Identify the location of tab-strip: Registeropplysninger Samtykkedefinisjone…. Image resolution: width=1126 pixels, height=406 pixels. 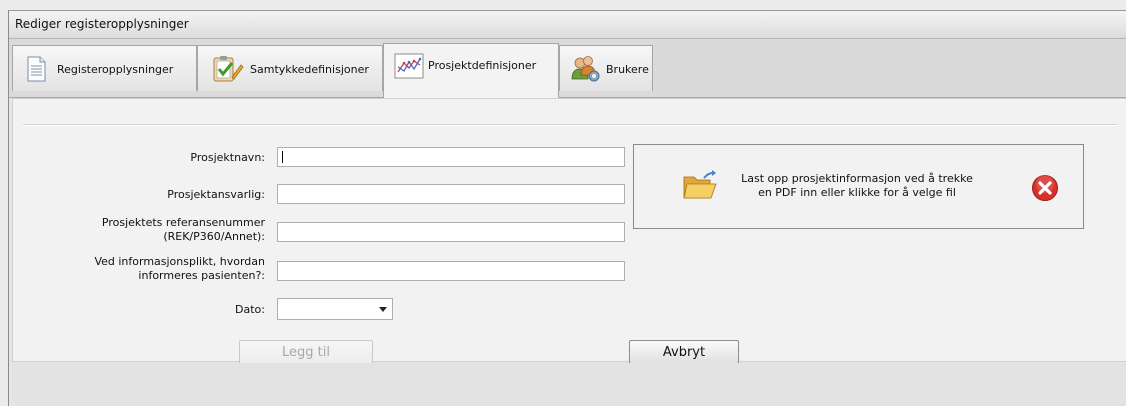
(567, 68).